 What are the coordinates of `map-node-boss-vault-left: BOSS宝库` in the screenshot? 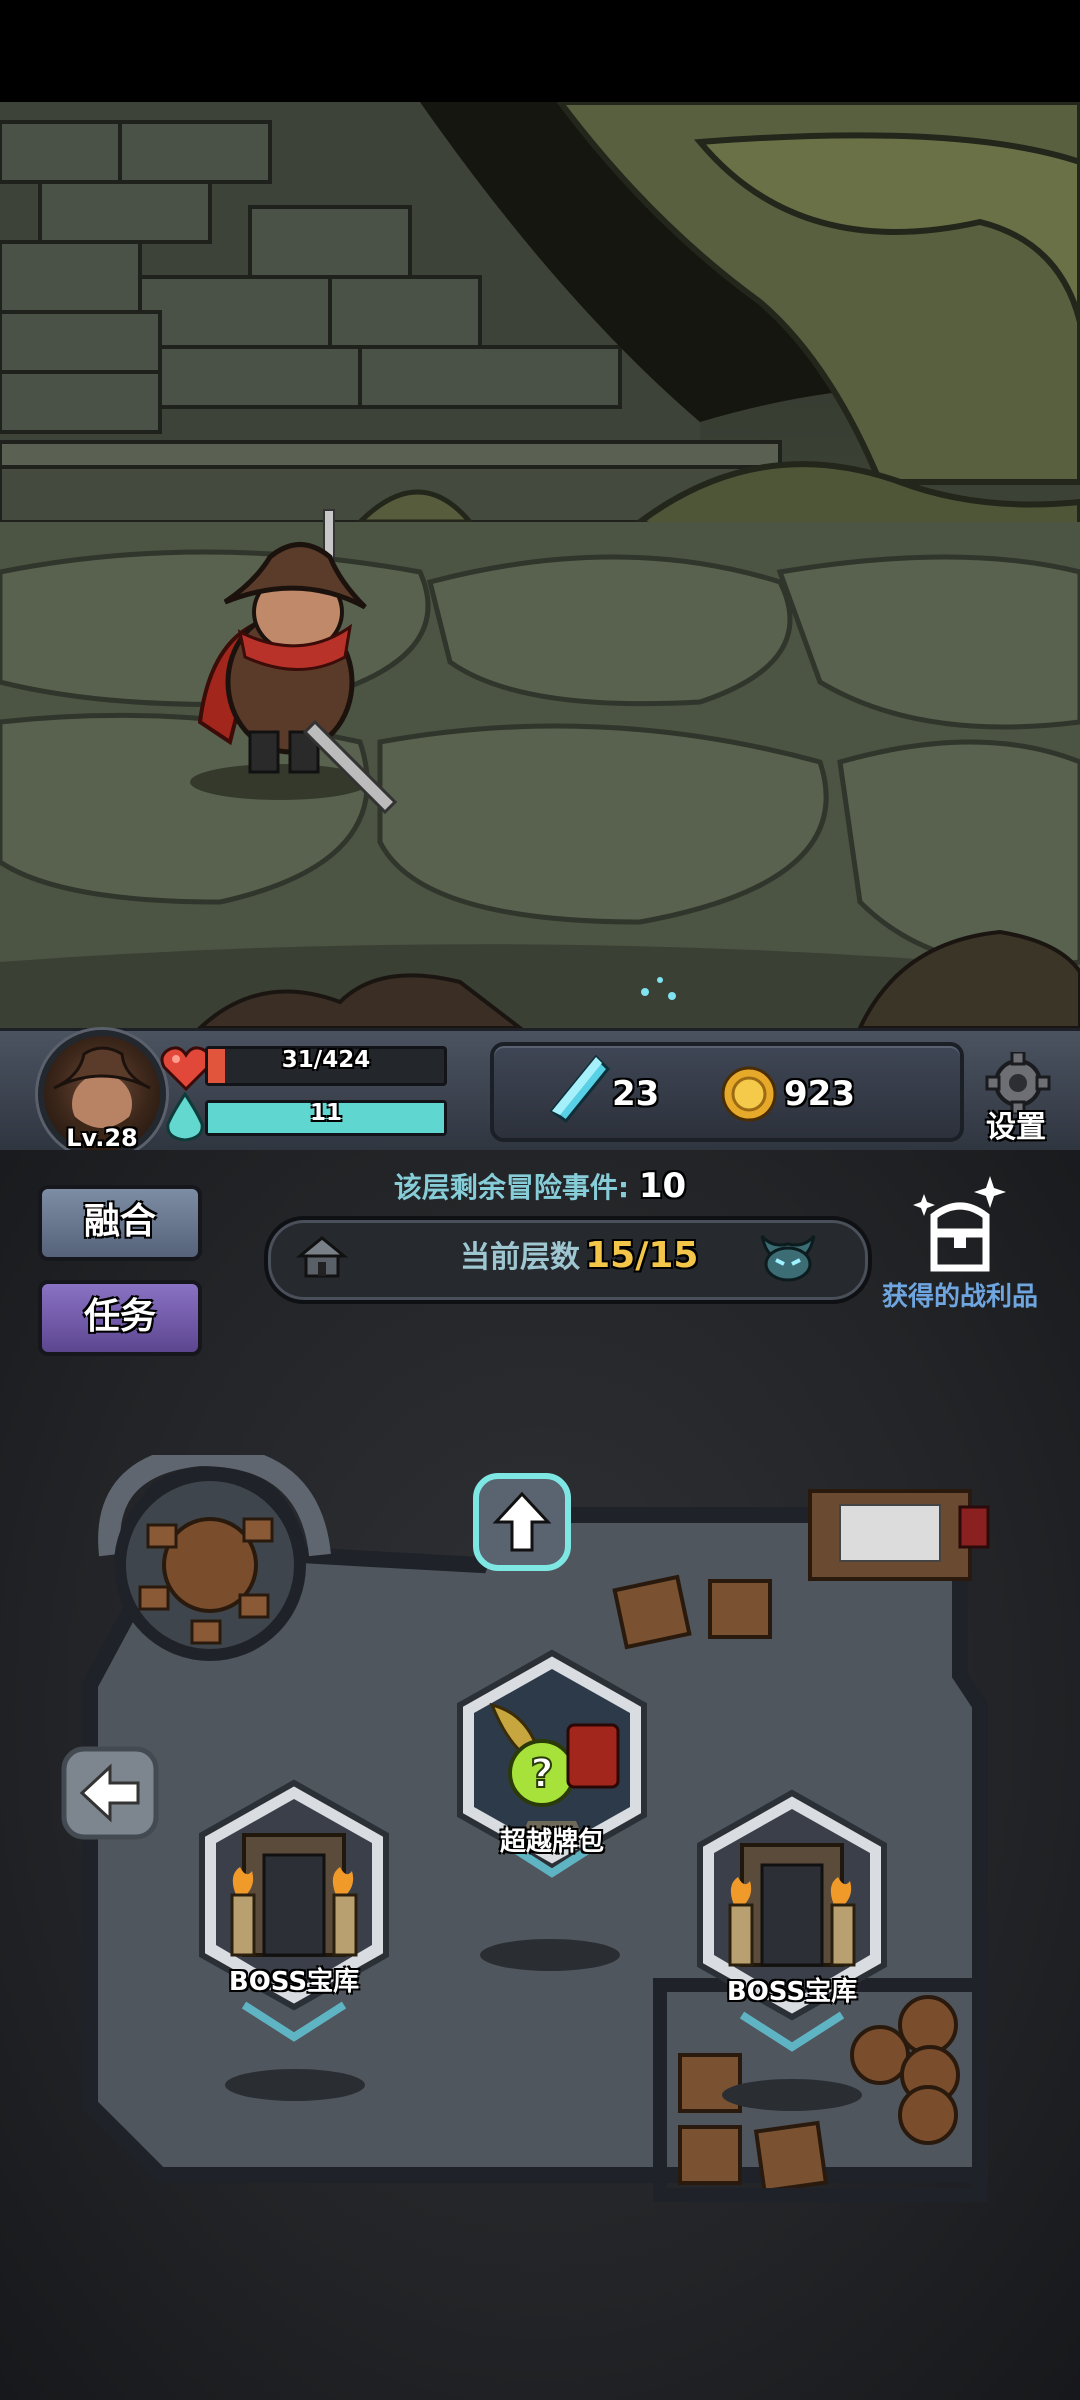 It's located at (294, 1925).